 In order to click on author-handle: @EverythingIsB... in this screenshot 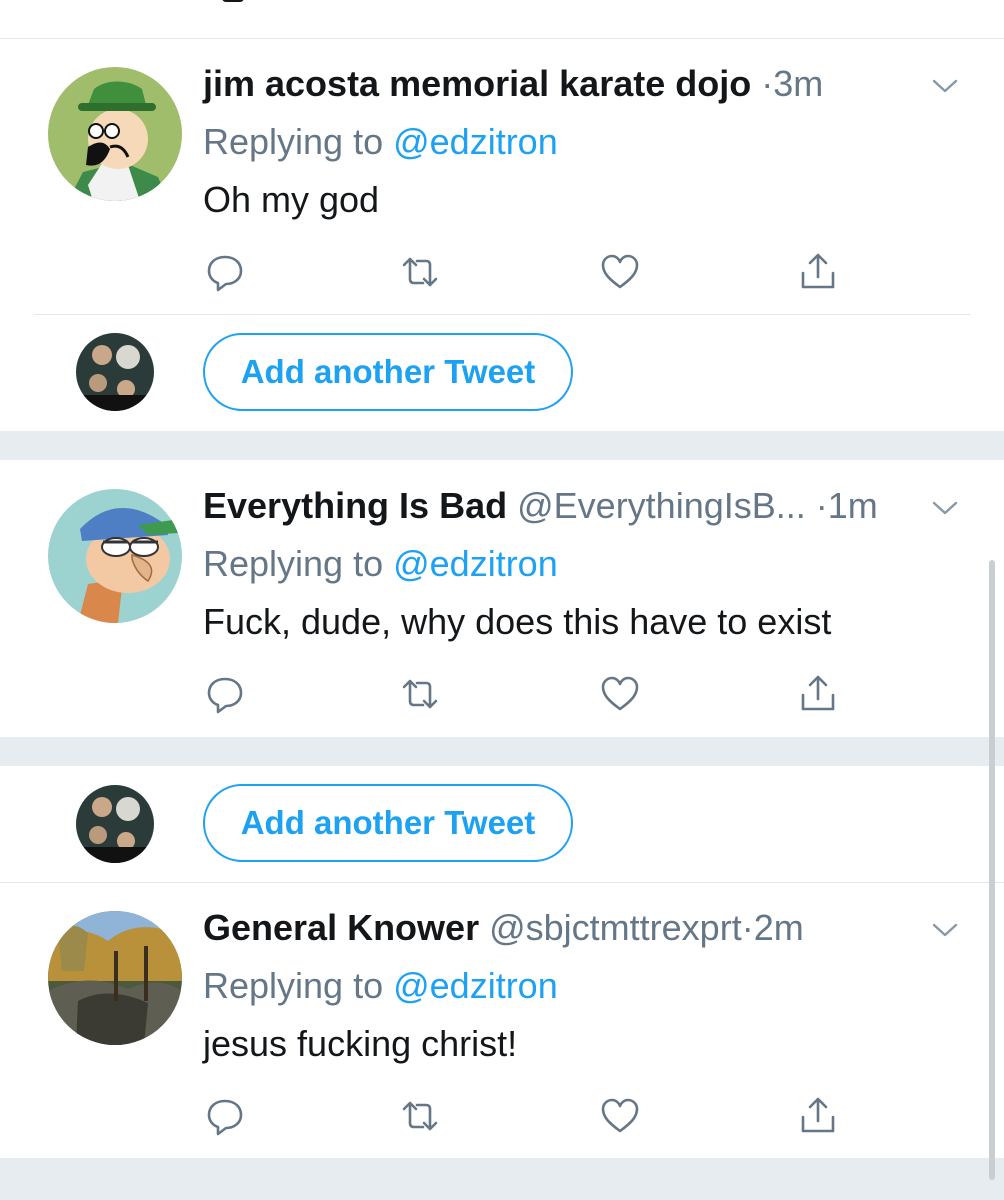, I will do `click(661, 505)`.